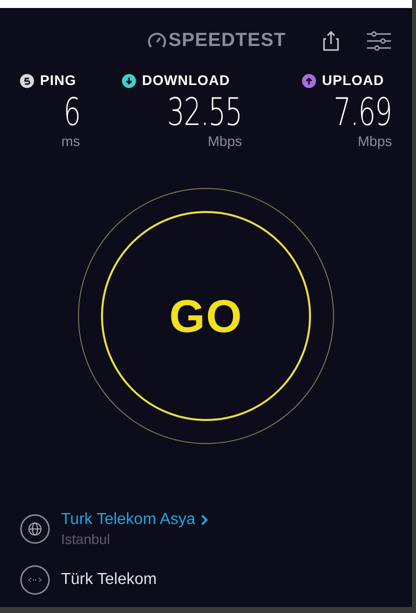 This screenshot has width=416, height=613. What do you see at coordinates (227, 40) in the screenshot?
I see `logo-text: SPEEDTEST` at bounding box center [227, 40].